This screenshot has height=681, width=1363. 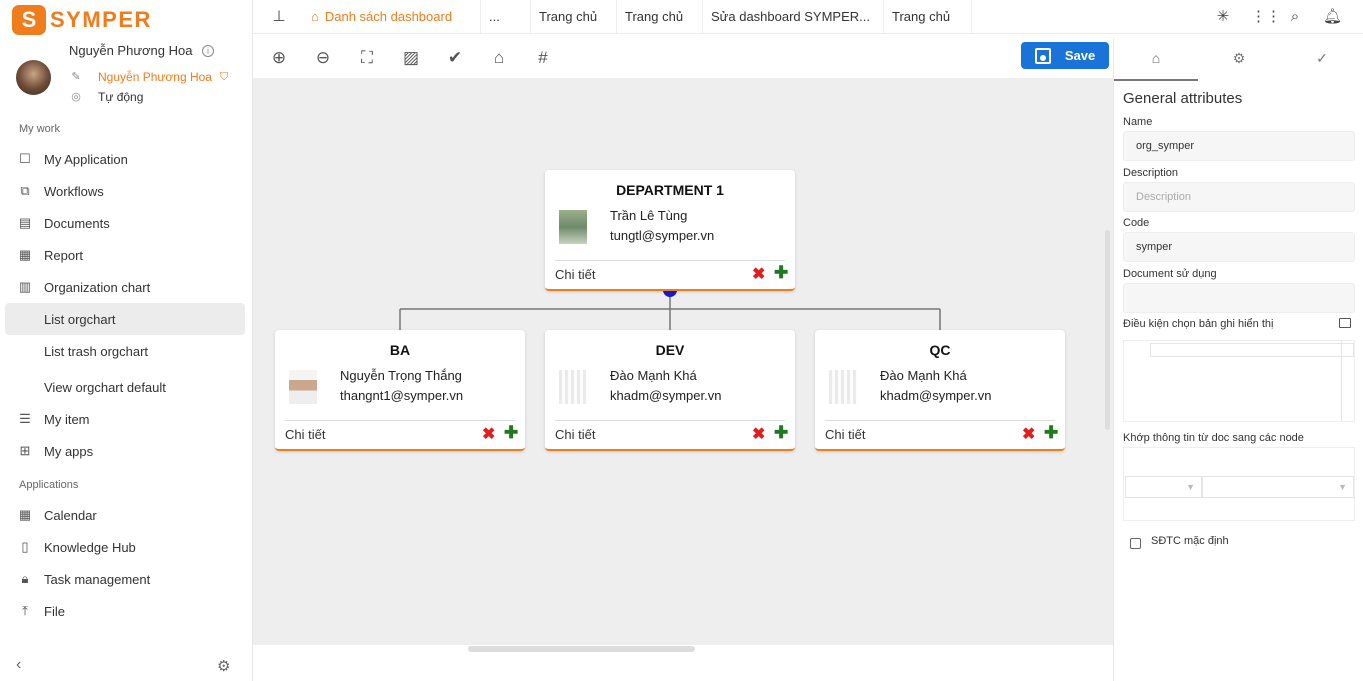 What do you see at coordinates (574, 16) in the screenshot?
I see `tab-trang-chu-1: Trang chủ` at bounding box center [574, 16].